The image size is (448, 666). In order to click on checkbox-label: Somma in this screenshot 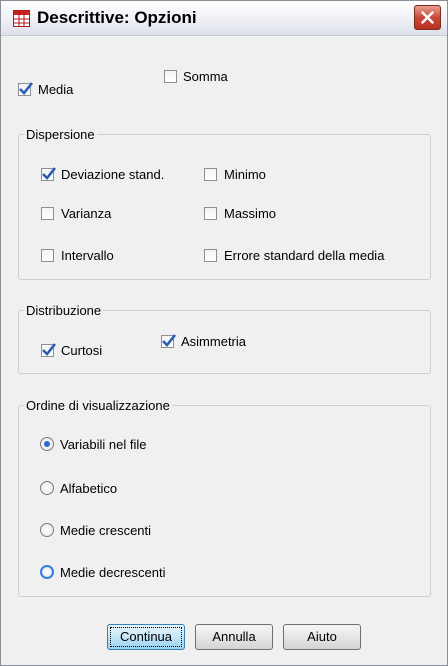, I will do `click(205, 76)`.